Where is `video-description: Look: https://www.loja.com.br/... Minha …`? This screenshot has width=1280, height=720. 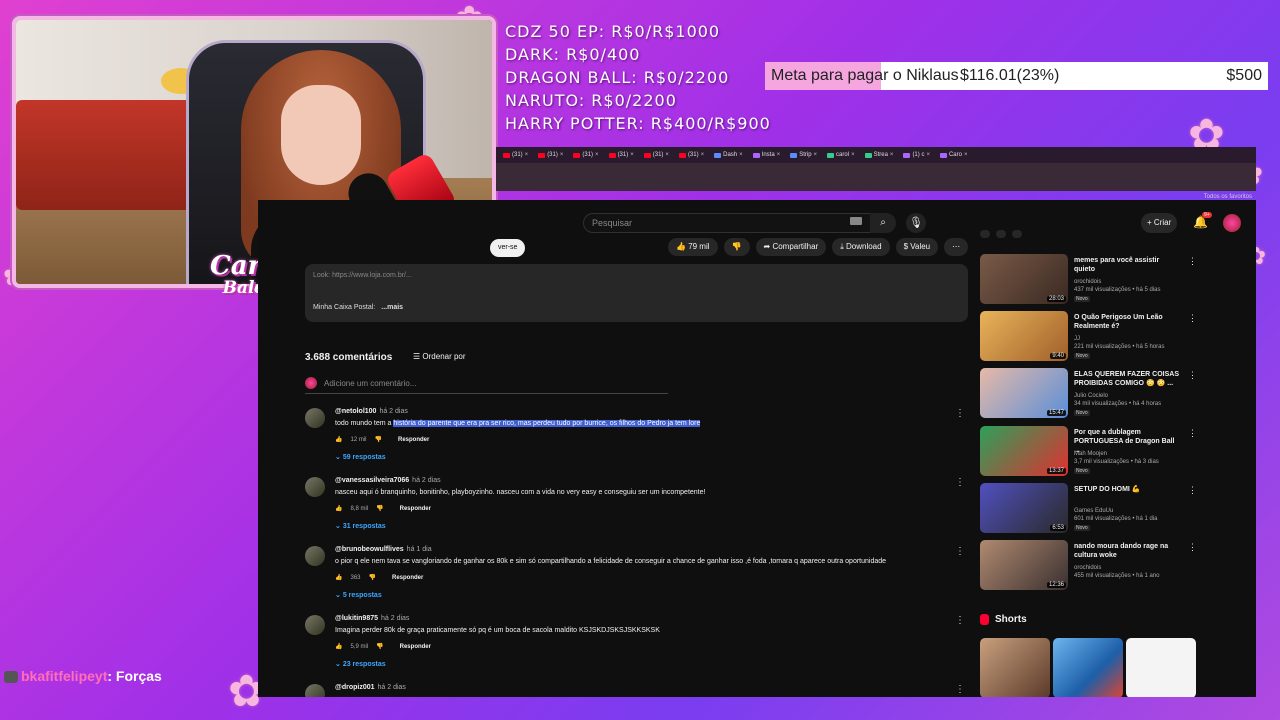 video-description: Look: https://www.loja.com.br/... Minha … is located at coordinates (636, 293).